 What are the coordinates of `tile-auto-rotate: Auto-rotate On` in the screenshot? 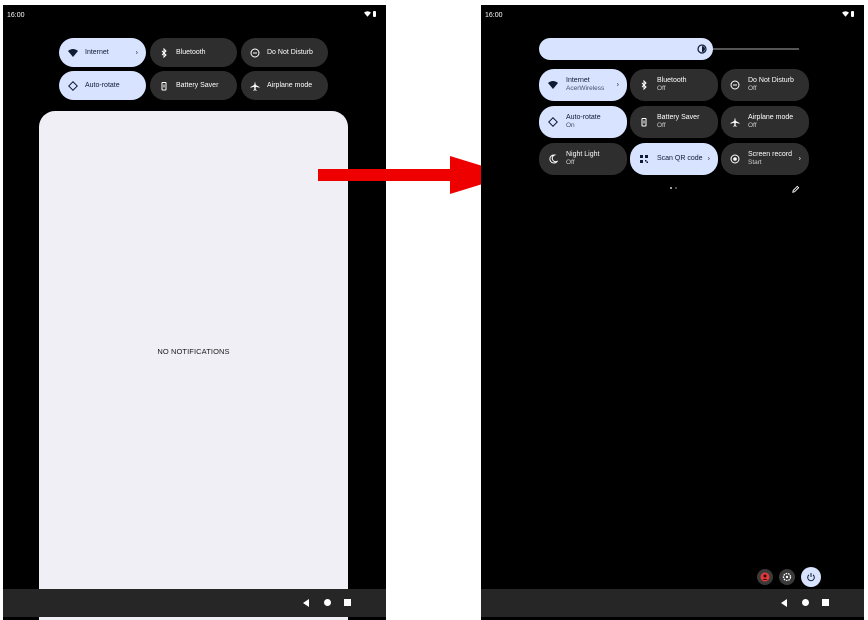 It's located at (583, 122).